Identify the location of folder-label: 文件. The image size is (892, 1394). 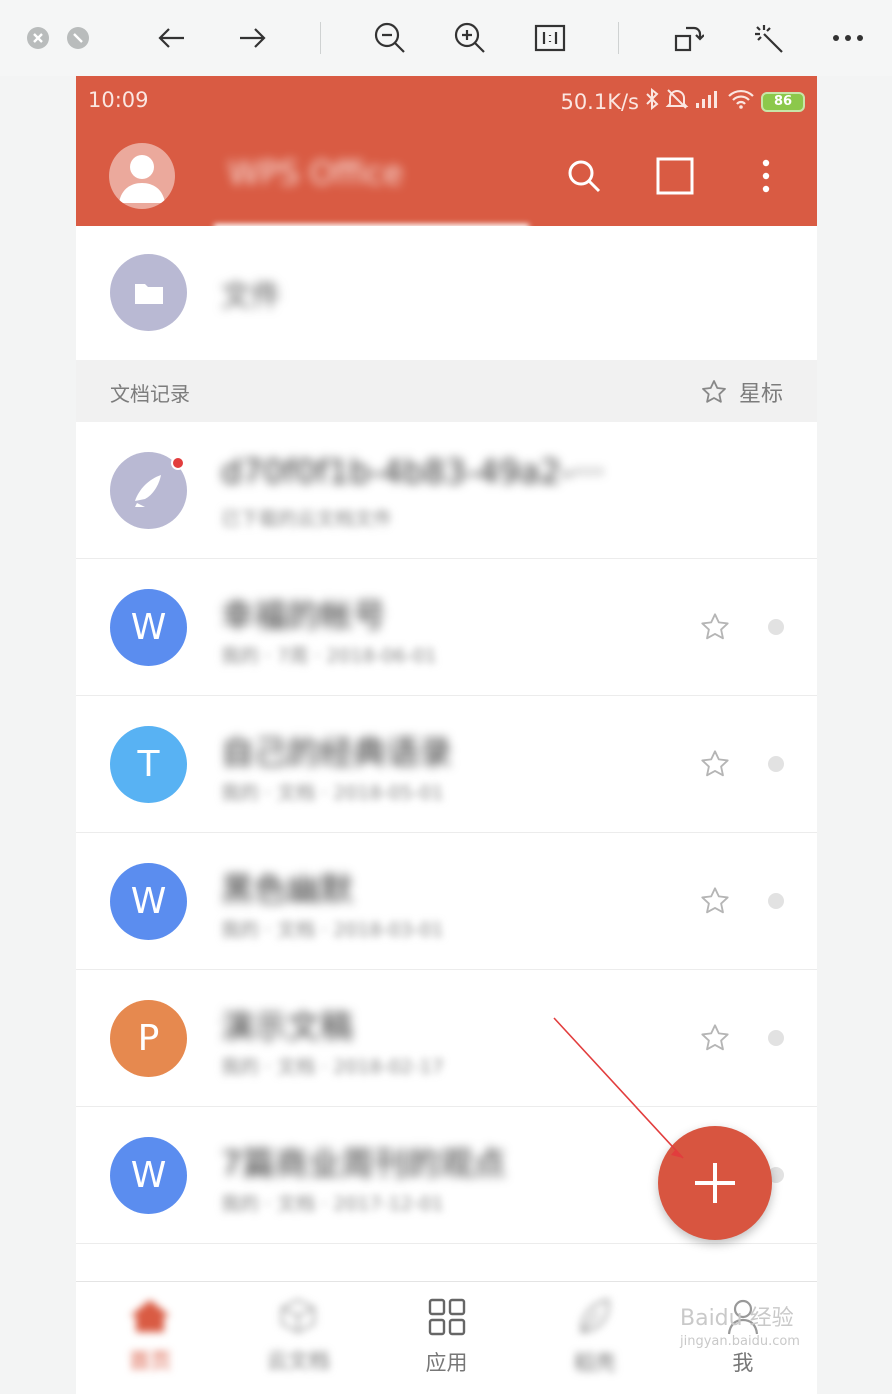
(251, 296).